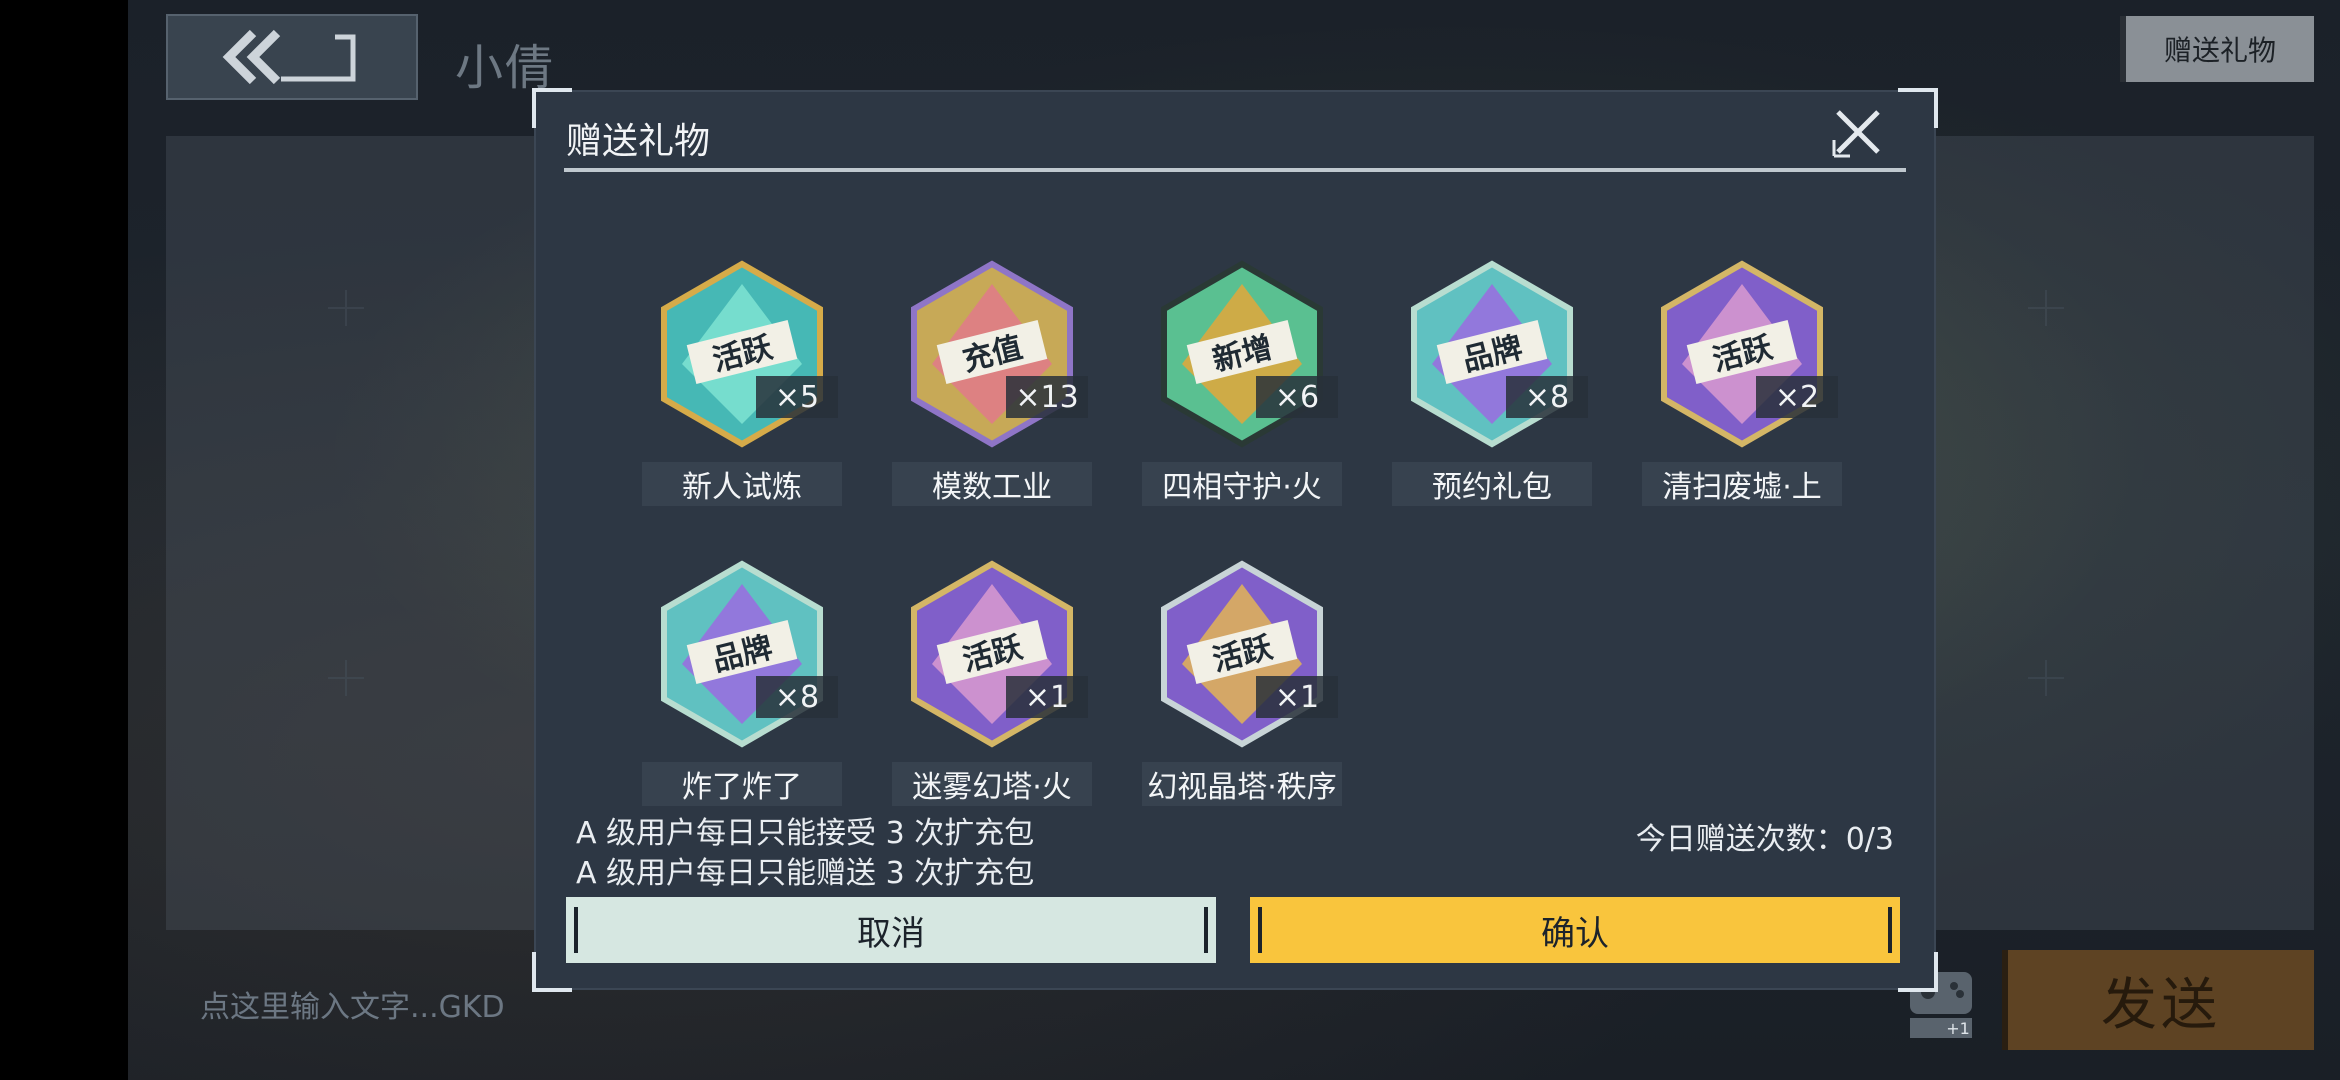 This screenshot has width=2340, height=1080. What do you see at coordinates (638, 141) in the screenshot?
I see `dialog-title: 赠送礼物` at bounding box center [638, 141].